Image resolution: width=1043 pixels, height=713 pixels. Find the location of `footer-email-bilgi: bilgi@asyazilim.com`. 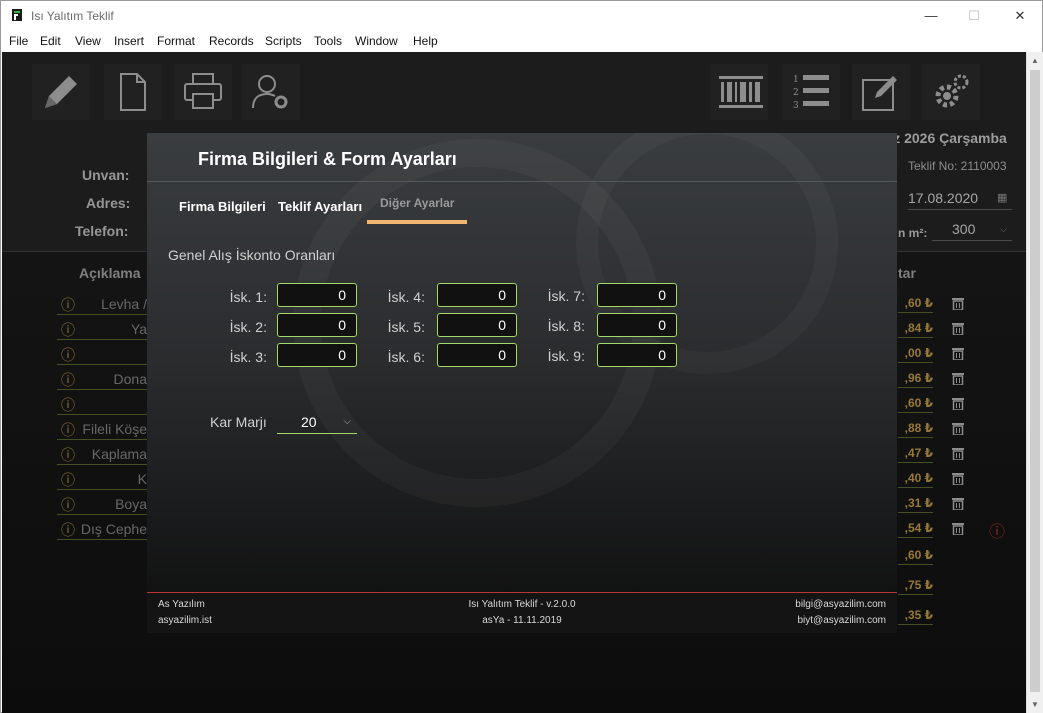

footer-email-bilgi: bilgi@asyazilim.com is located at coordinates (840, 604).